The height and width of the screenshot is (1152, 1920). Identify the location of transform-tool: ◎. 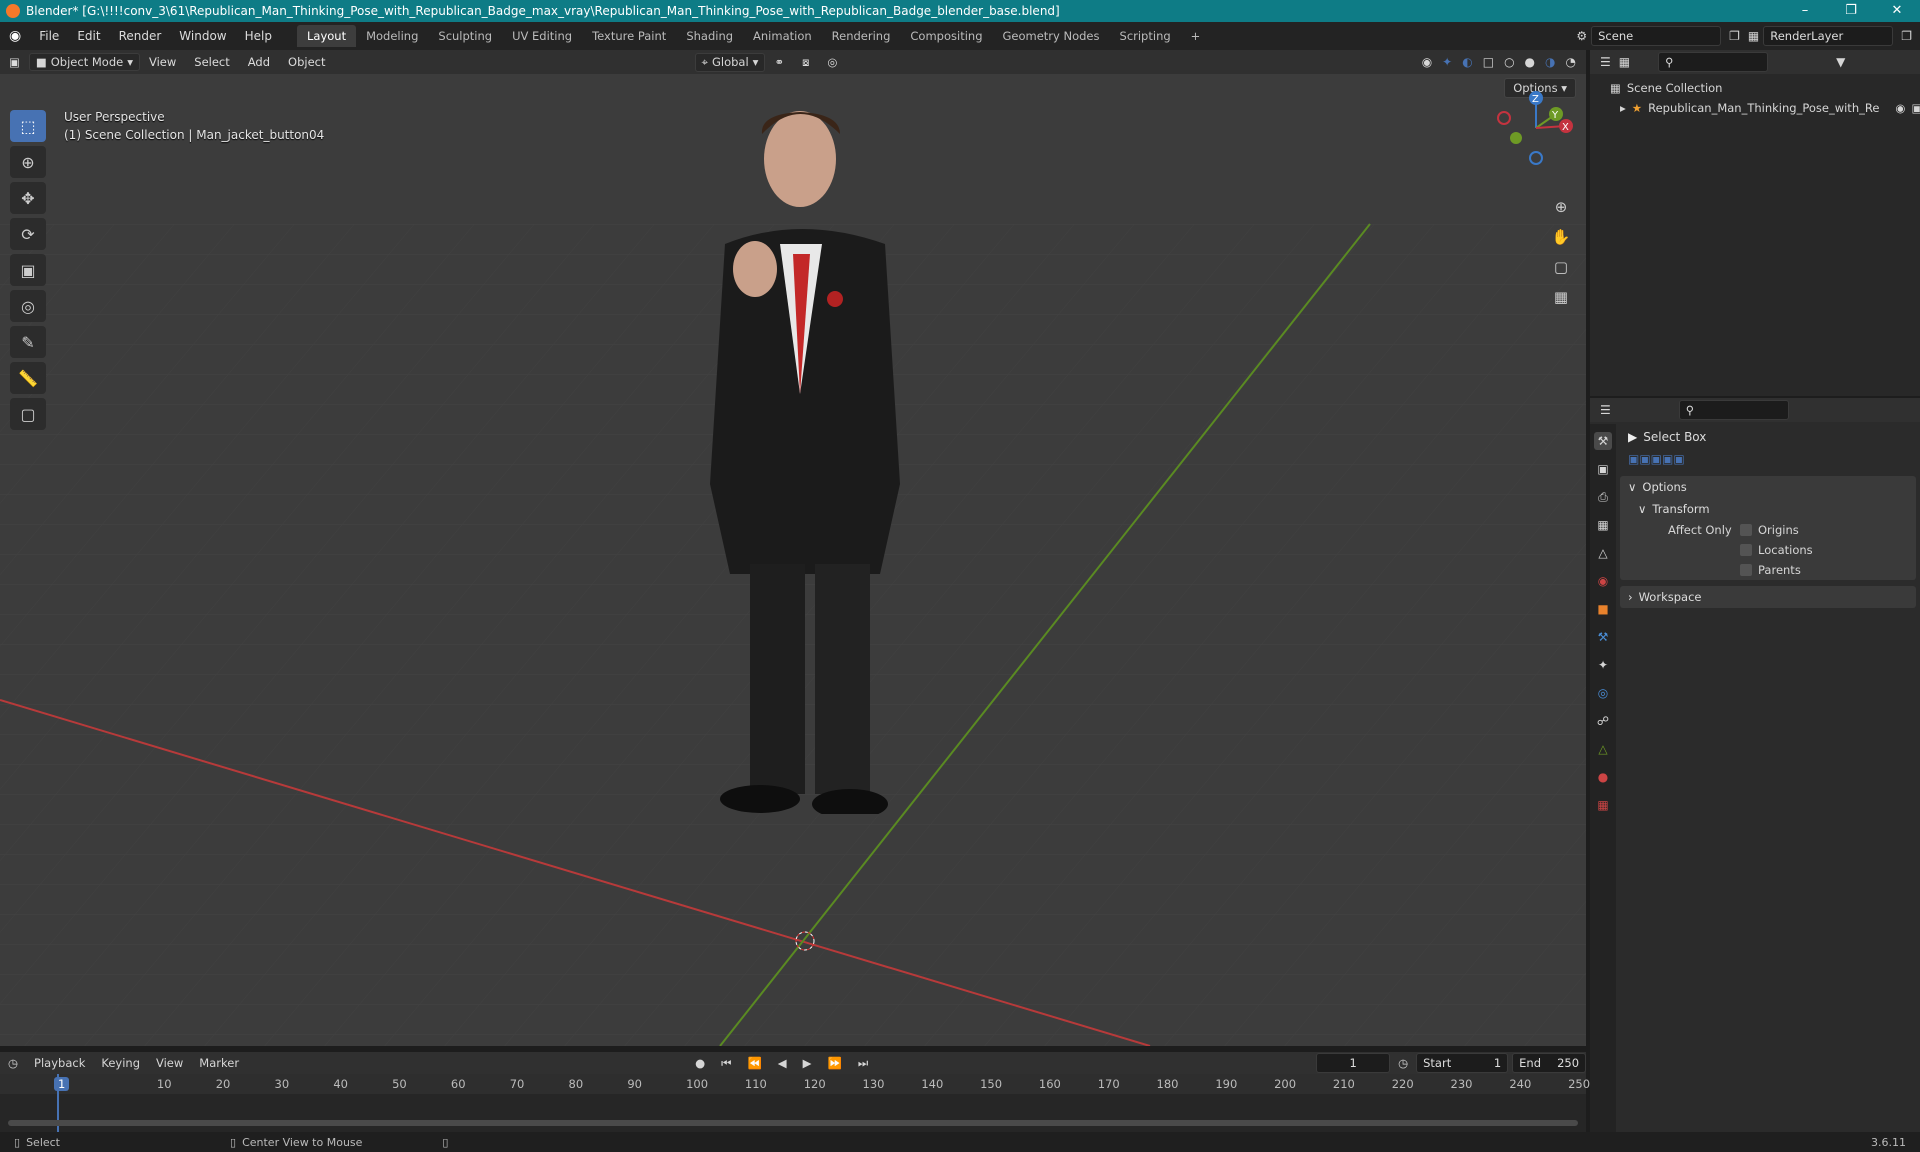
(28, 306).